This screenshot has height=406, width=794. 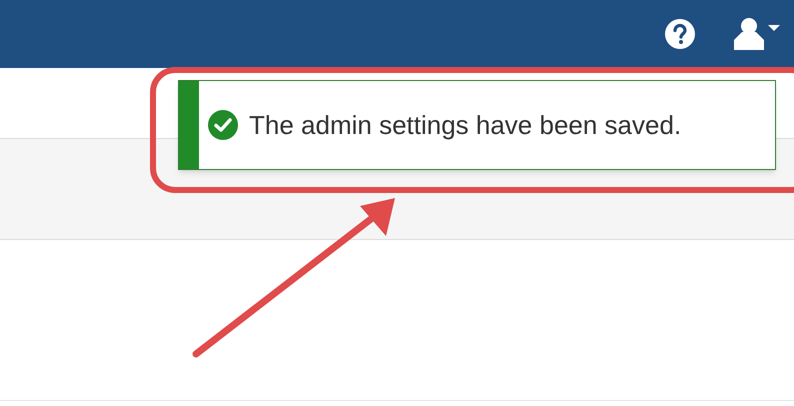 What do you see at coordinates (757, 34) in the screenshot?
I see `user-menu-icon` at bounding box center [757, 34].